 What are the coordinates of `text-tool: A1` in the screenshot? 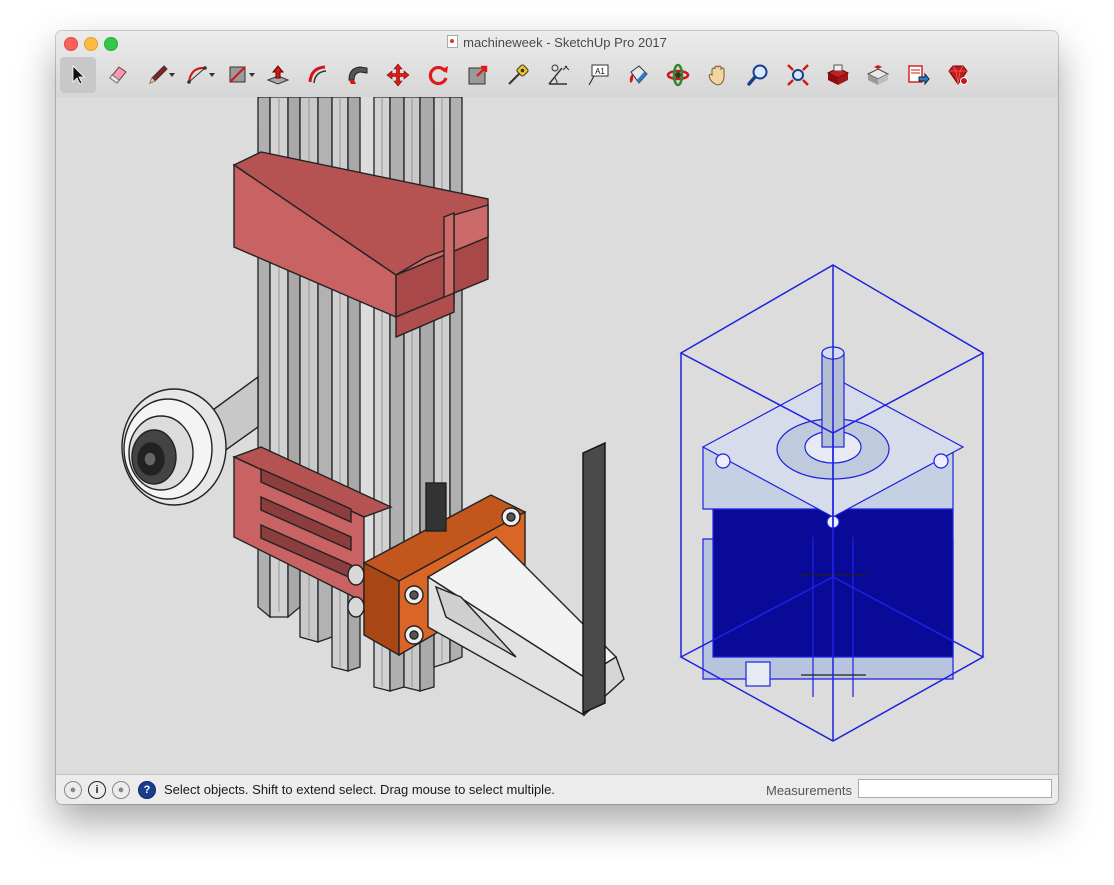 It's located at (598, 75).